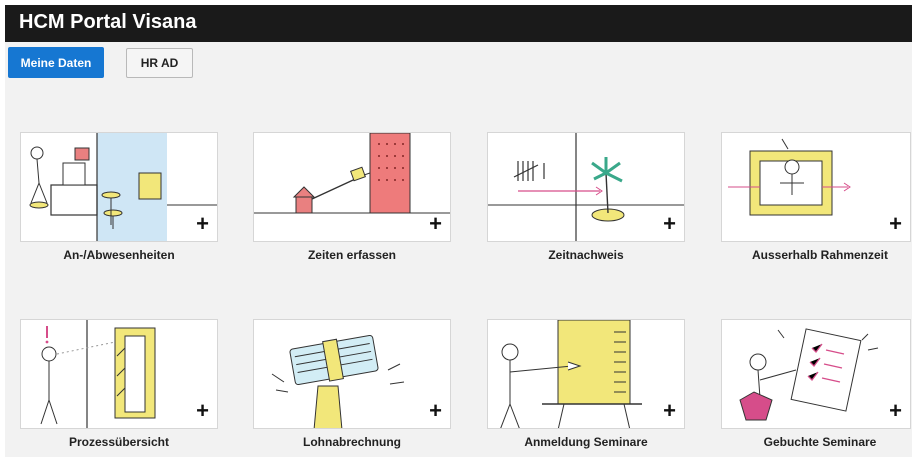 This screenshot has height=457, width=914. Describe the element at coordinates (571, 374) in the screenshot. I see `presentation-board-illustration` at that location.